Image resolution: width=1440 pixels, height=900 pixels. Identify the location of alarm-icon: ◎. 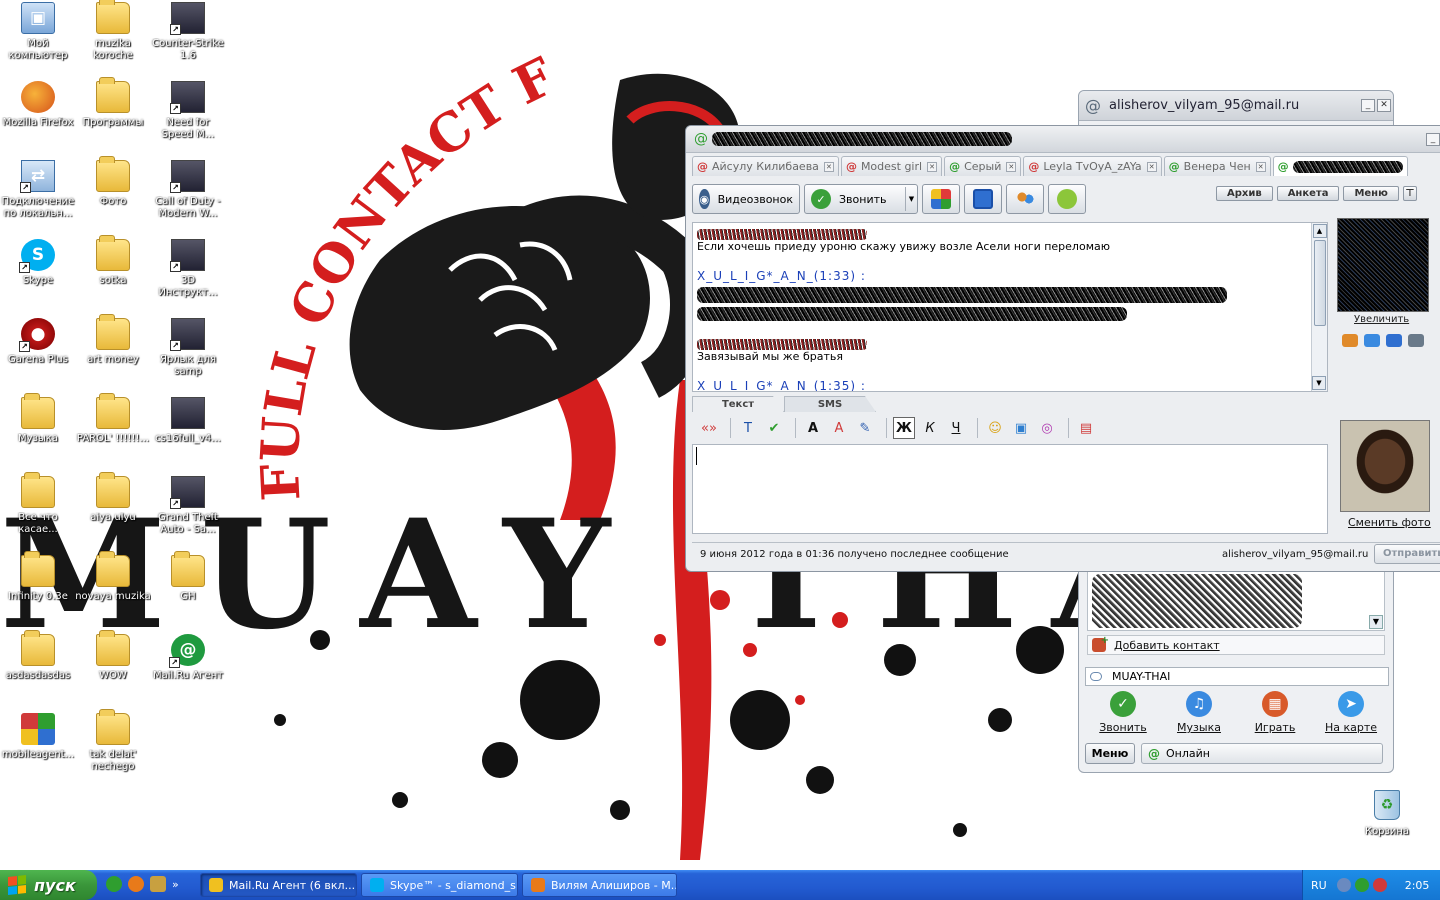
(1047, 428).